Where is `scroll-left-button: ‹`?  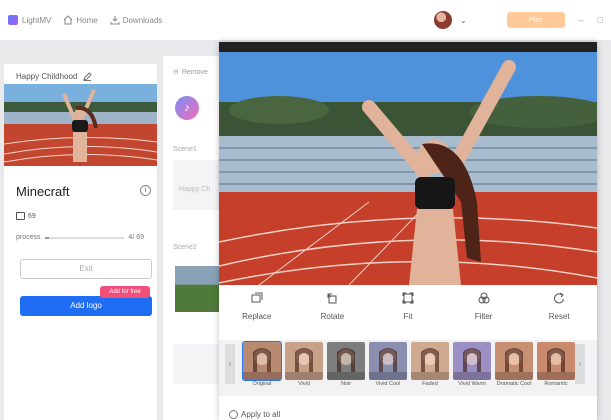 scroll-left-button: ‹ is located at coordinates (230, 364).